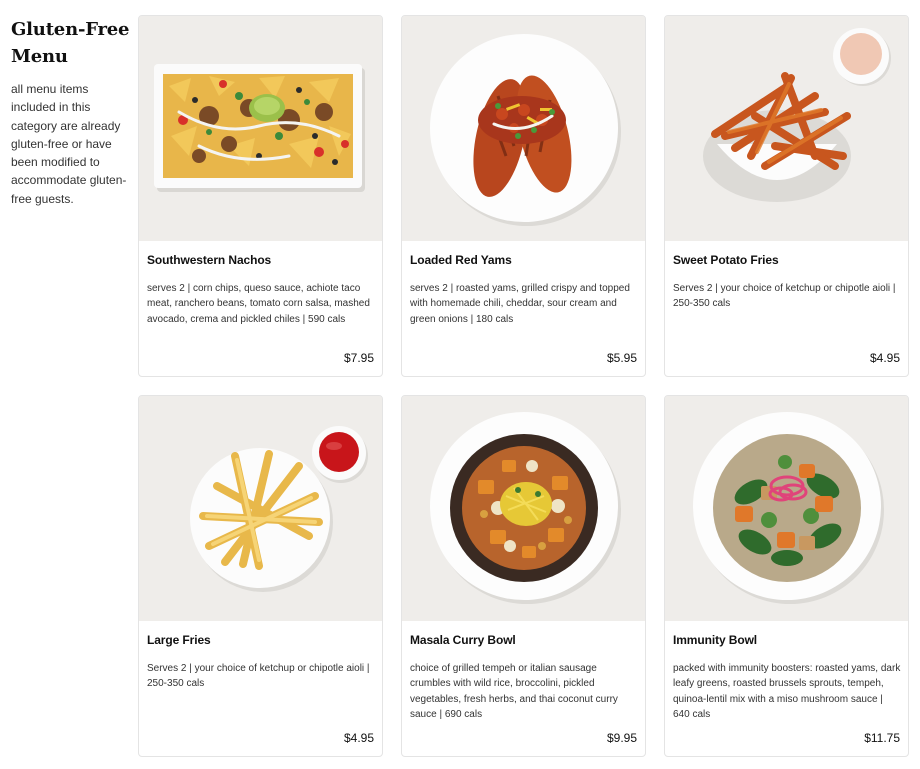 This screenshot has width=920, height=769. I want to click on item-name: Masala Curry Bowl, so click(463, 640).